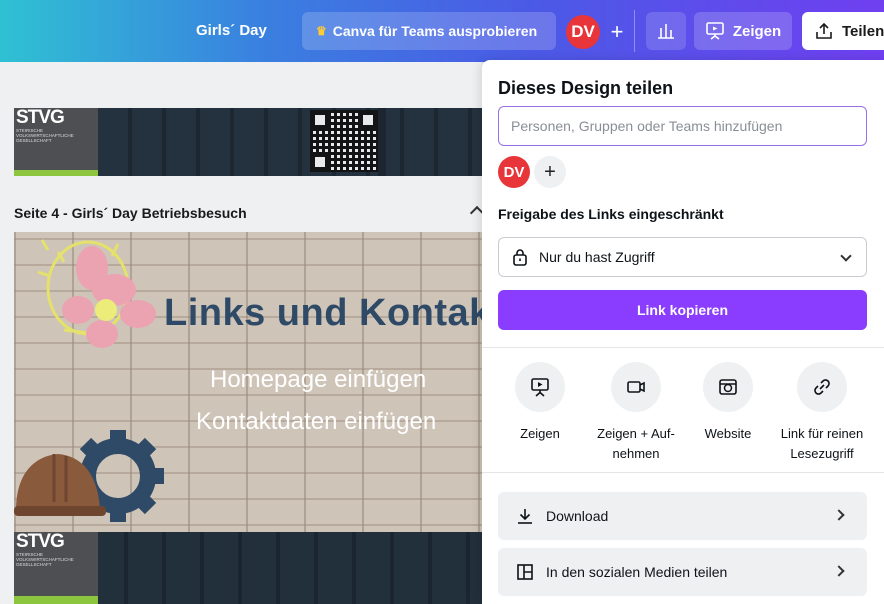 The width and height of the screenshot is (884, 604). Describe the element at coordinates (89, 476) in the screenshot. I see `helmet-gear-illustration` at that location.